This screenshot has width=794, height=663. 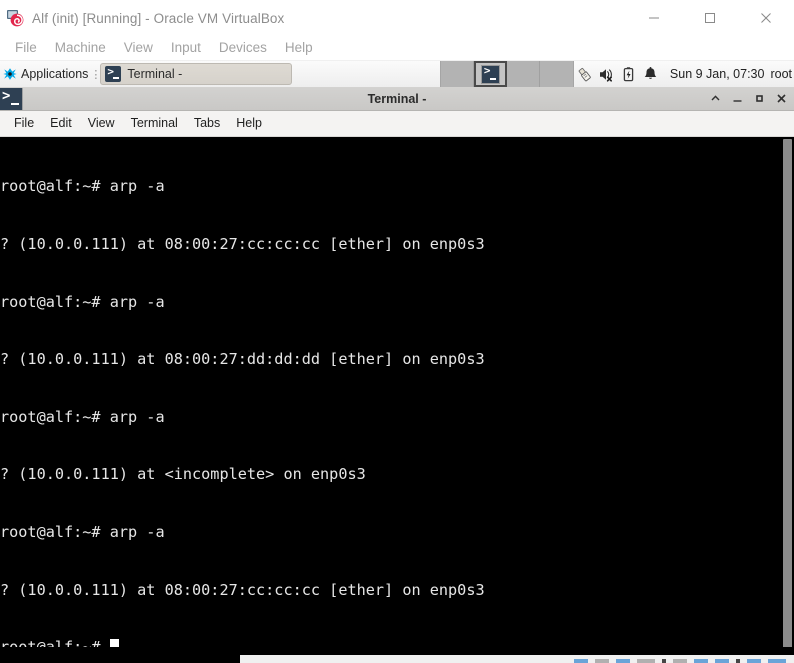 What do you see at coordinates (781, 98) in the screenshot?
I see `terminal-close-button` at bounding box center [781, 98].